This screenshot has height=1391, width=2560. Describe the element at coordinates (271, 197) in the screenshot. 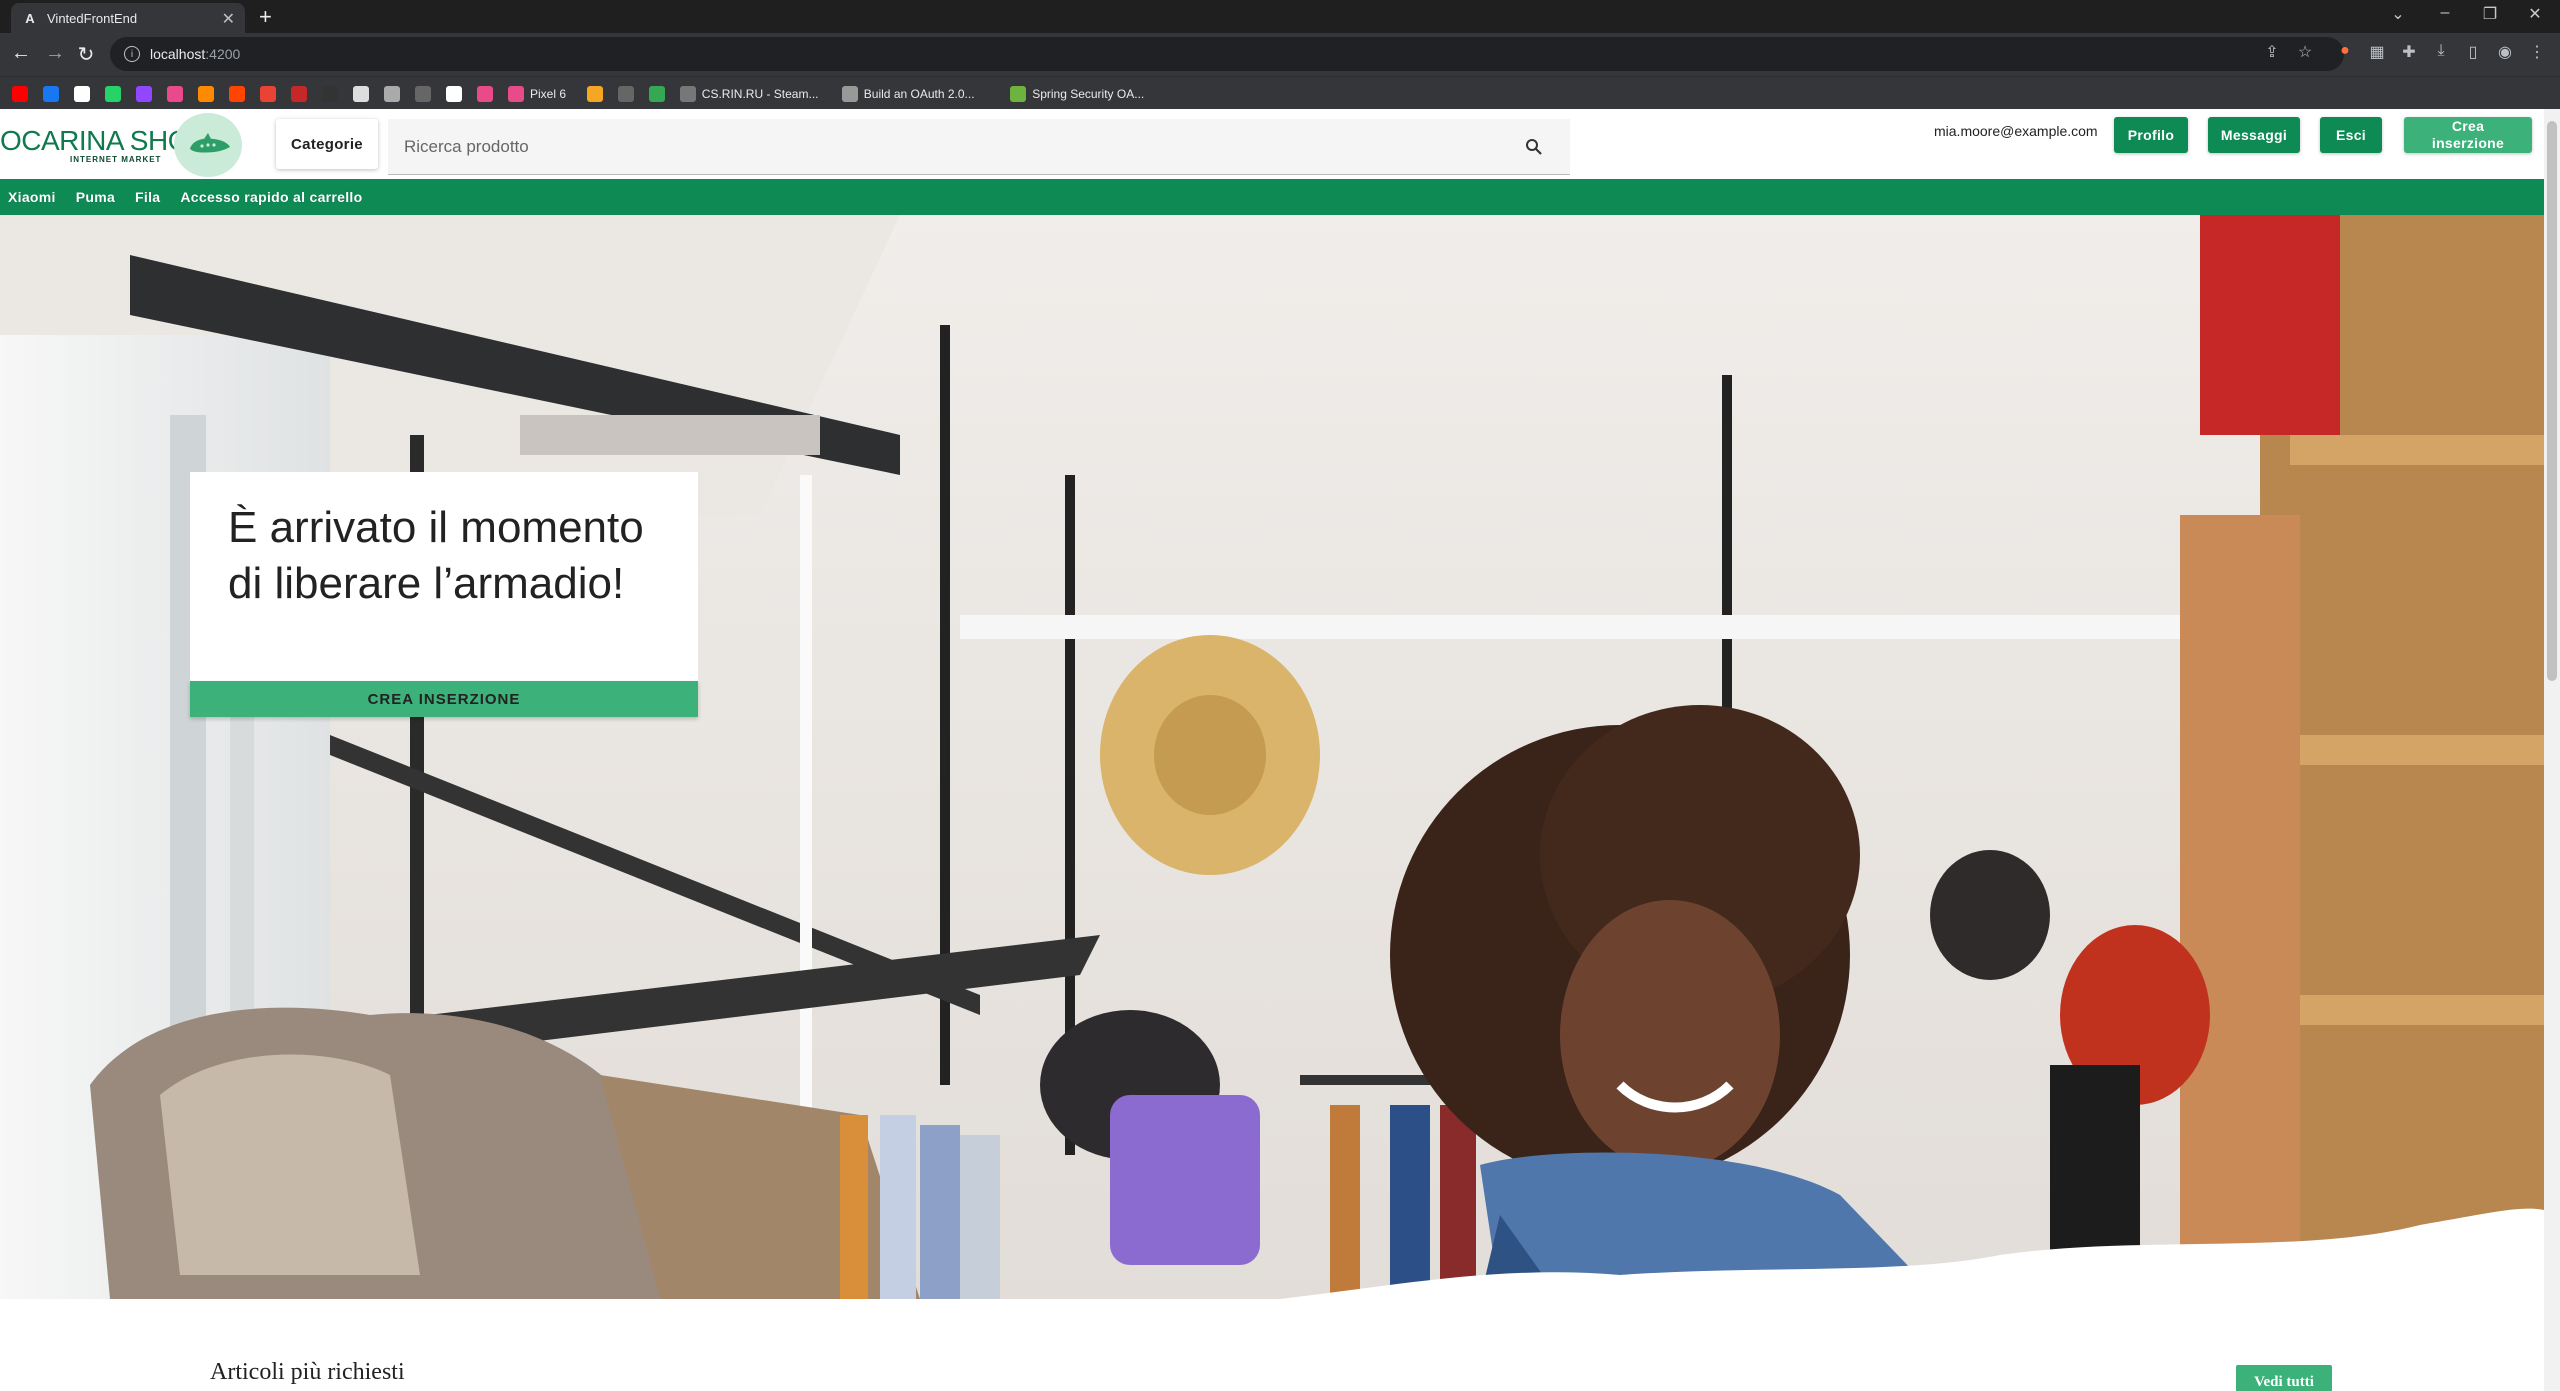

I see `nav-link-cart: Accesso rapido al carrello` at that location.